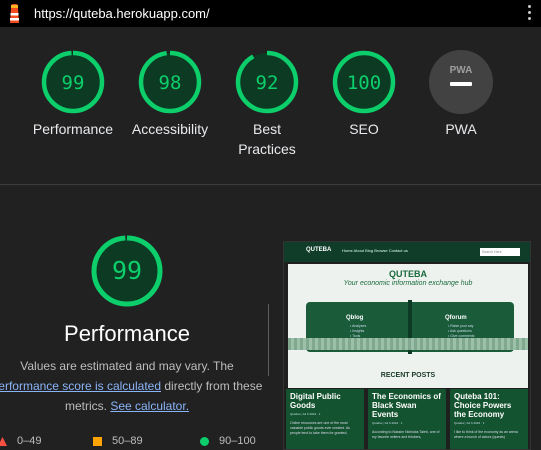 The image size is (541, 450). What do you see at coordinates (461, 82) in the screenshot?
I see `pwa-badge-icon: PWA` at bounding box center [461, 82].